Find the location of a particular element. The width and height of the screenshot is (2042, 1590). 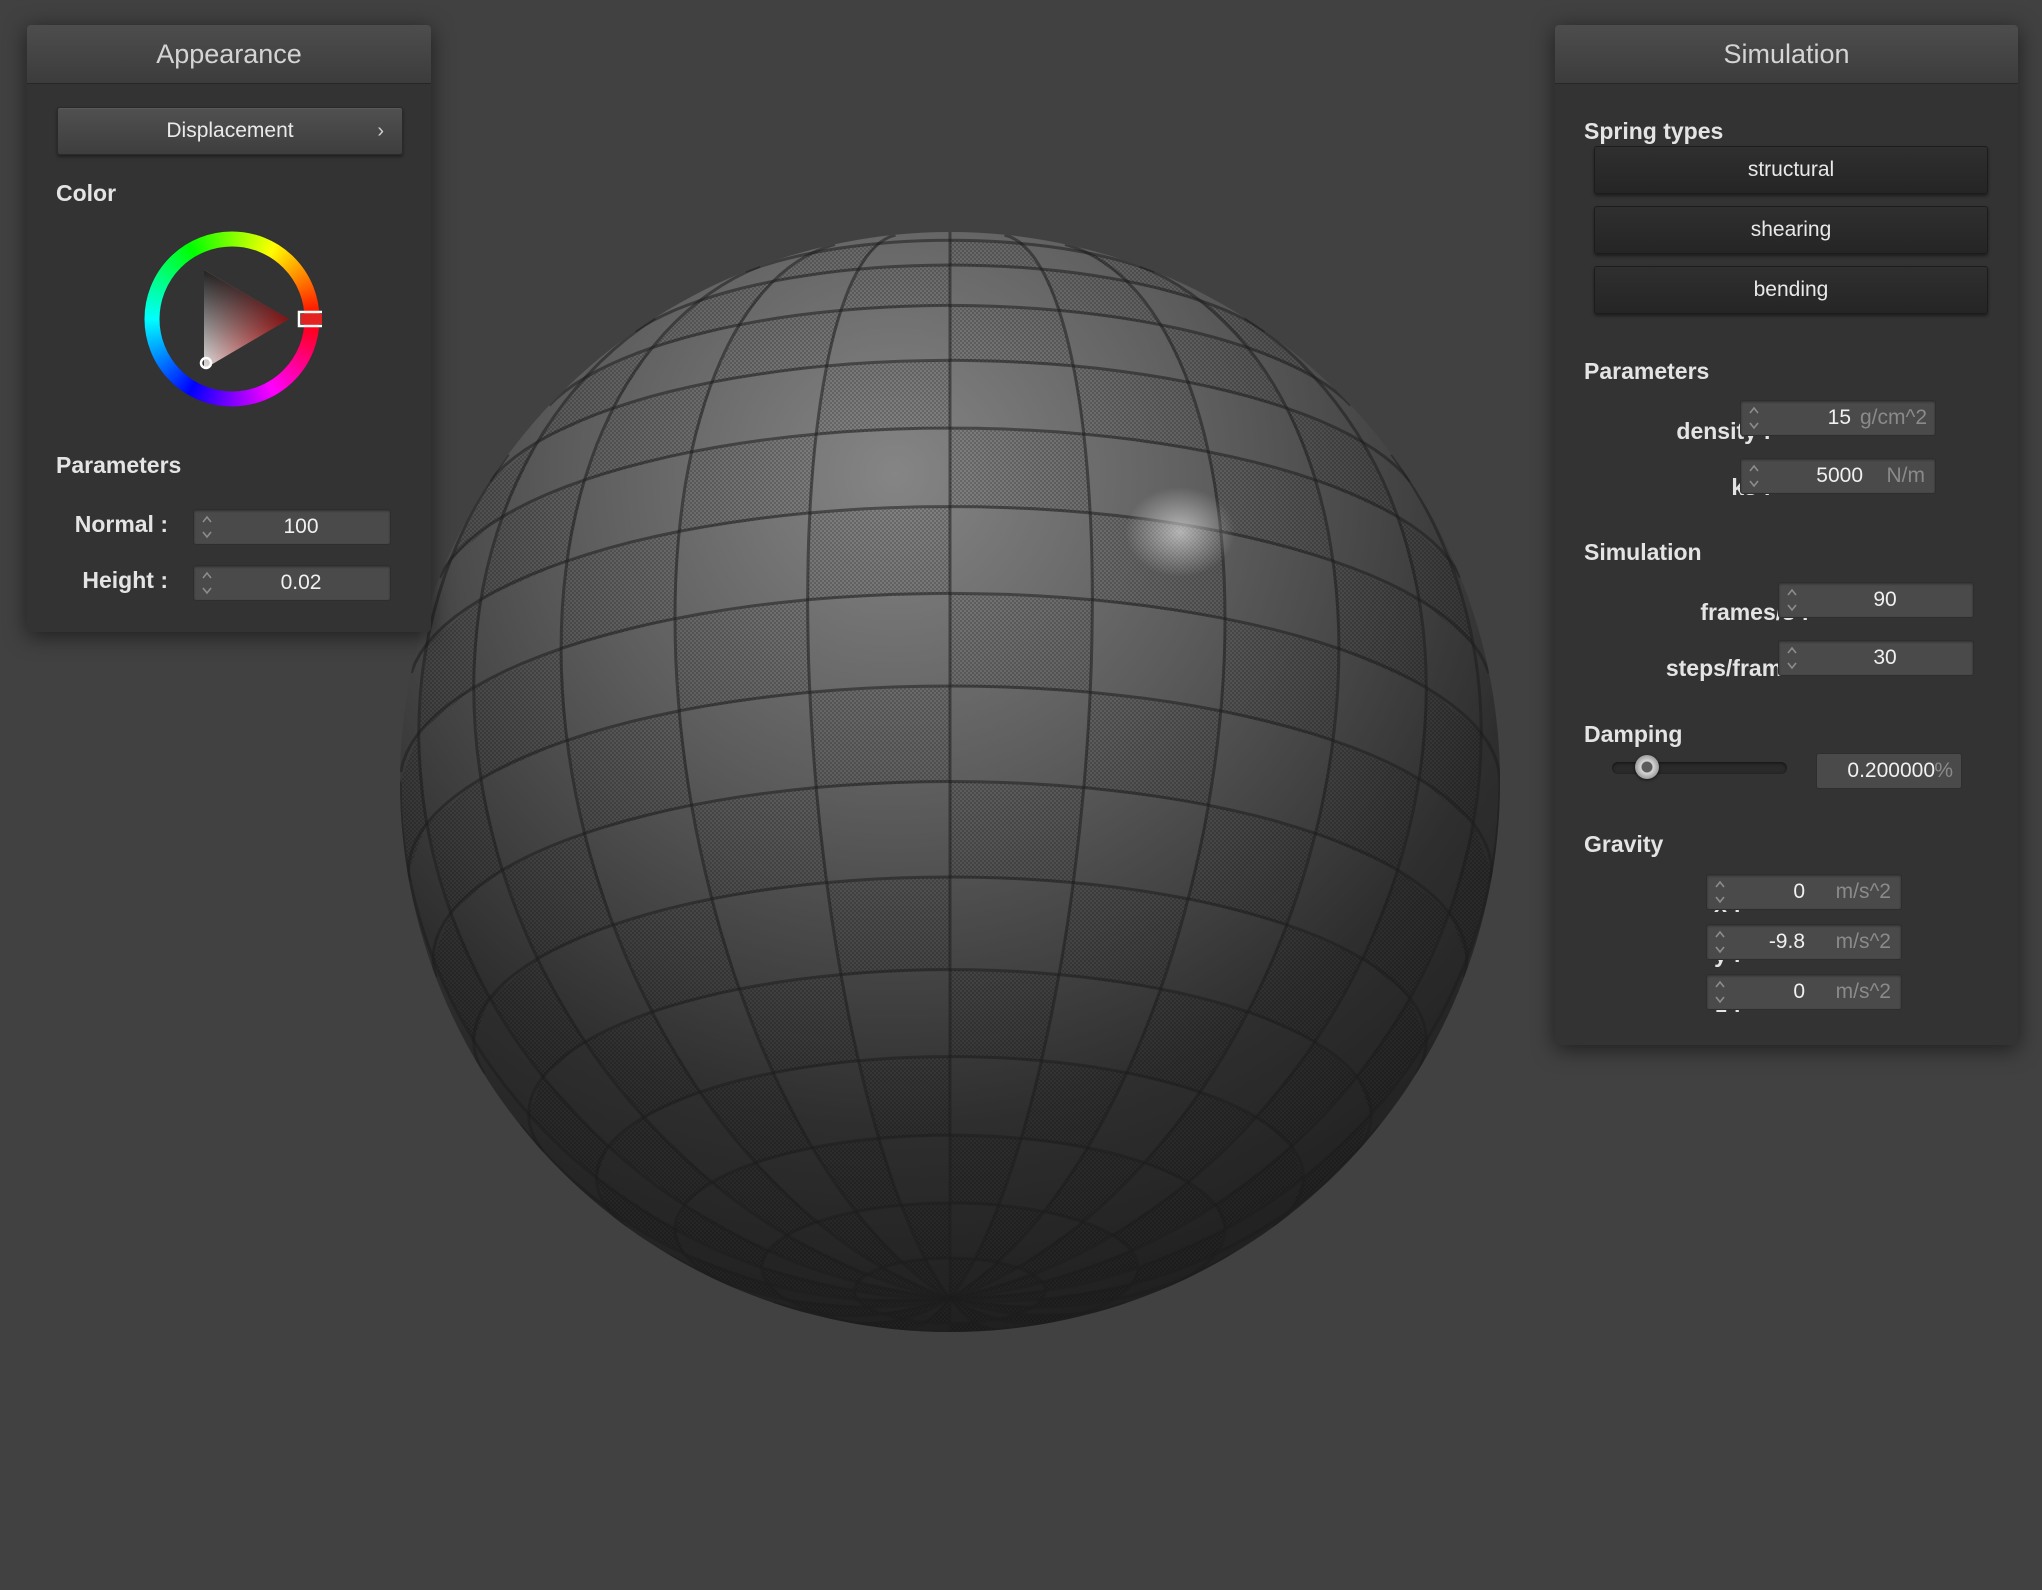

density-input: 15 g/cm^2 is located at coordinates (1838, 418).